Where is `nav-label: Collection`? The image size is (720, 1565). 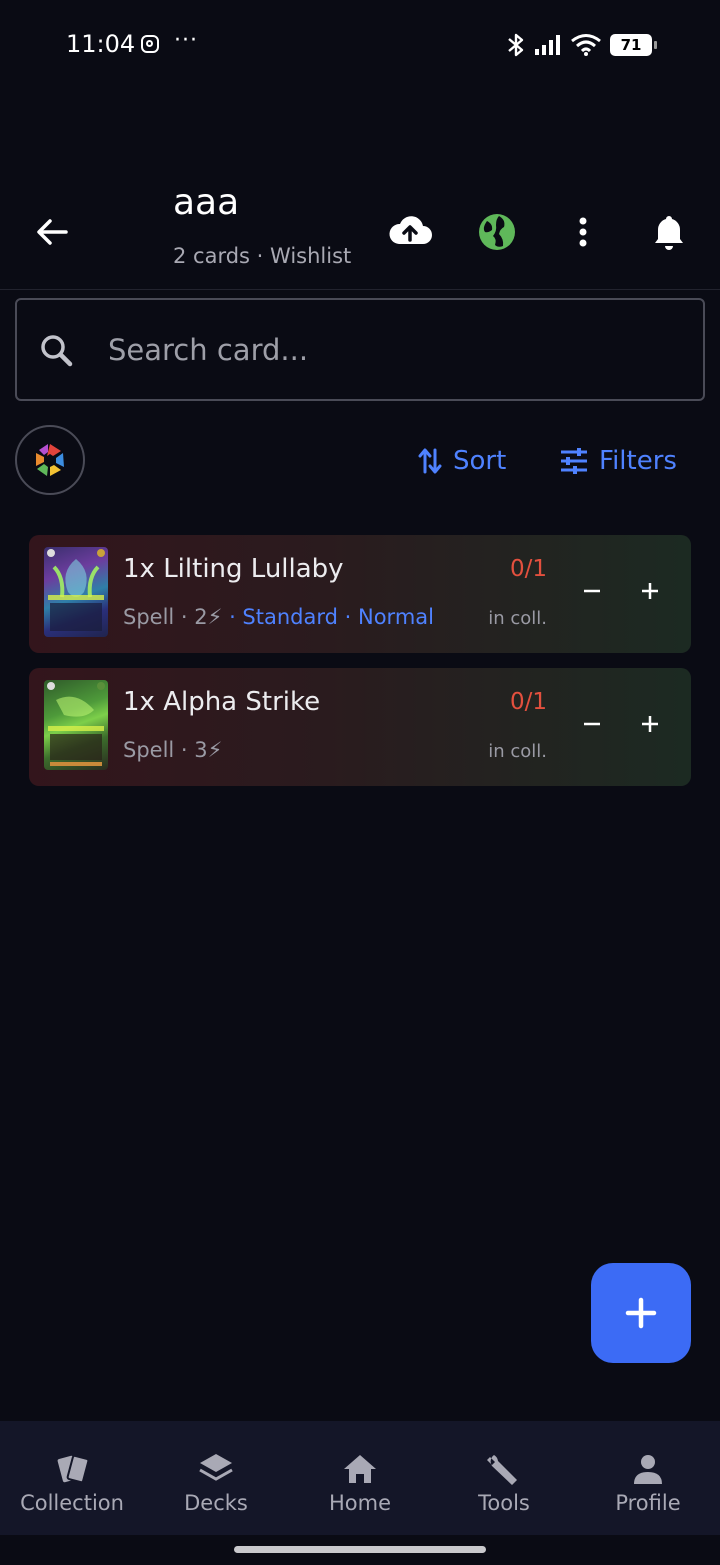 nav-label: Collection is located at coordinates (72, 1503).